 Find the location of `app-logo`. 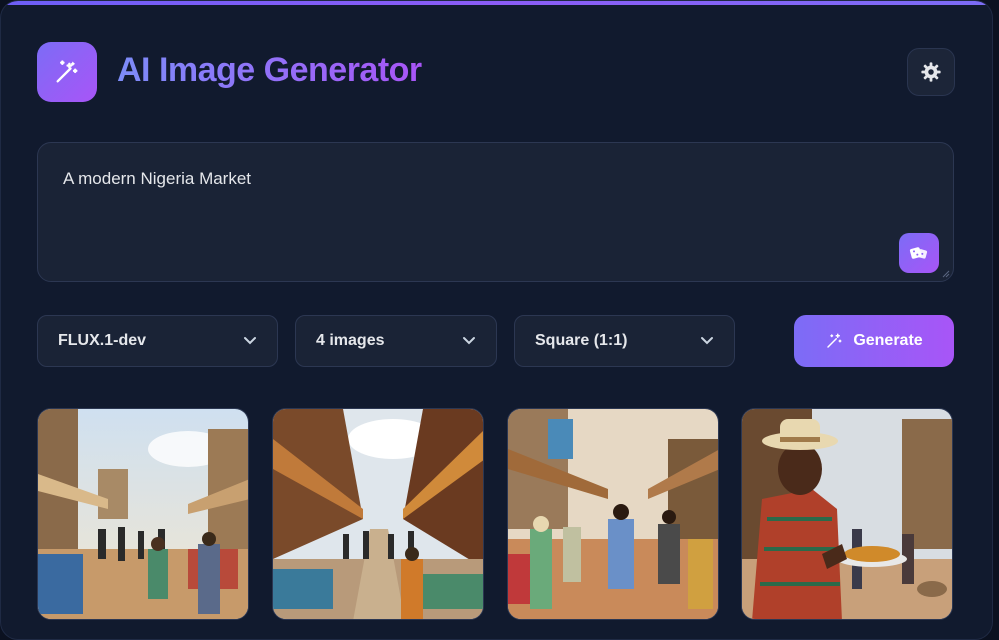

app-logo is located at coordinates (67, 72).